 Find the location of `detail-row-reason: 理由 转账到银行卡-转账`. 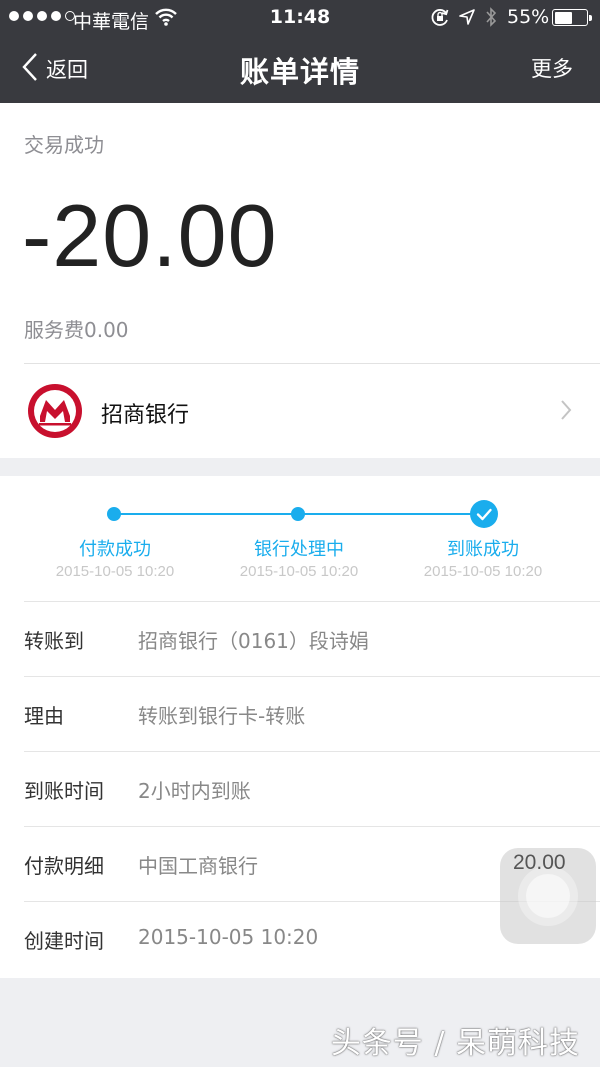

detail-row-reason: 理由 转账到银行卡-转账 is located at coordinates (300, 713).